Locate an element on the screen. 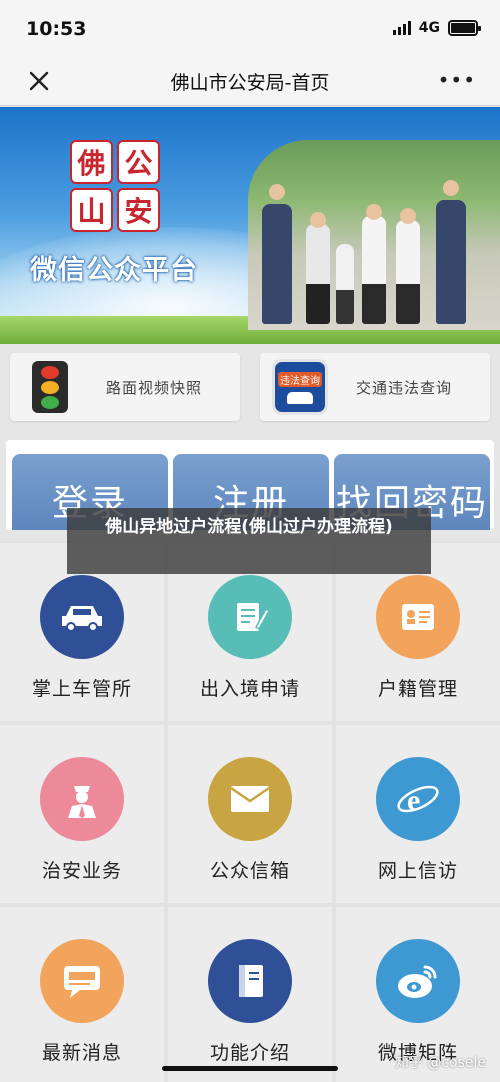 Image resolution: width=500 pixels, height=1082 pixels. signal-icon is located at coordinates (401, 28).